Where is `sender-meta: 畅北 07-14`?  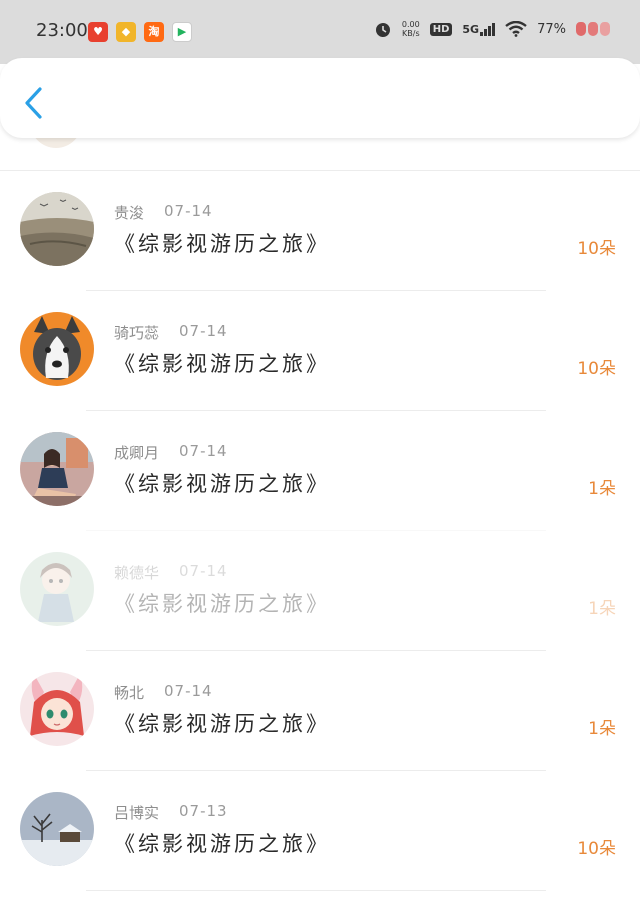 sender-meta: 畅北 07-14 is located at coordinates (163, 692).